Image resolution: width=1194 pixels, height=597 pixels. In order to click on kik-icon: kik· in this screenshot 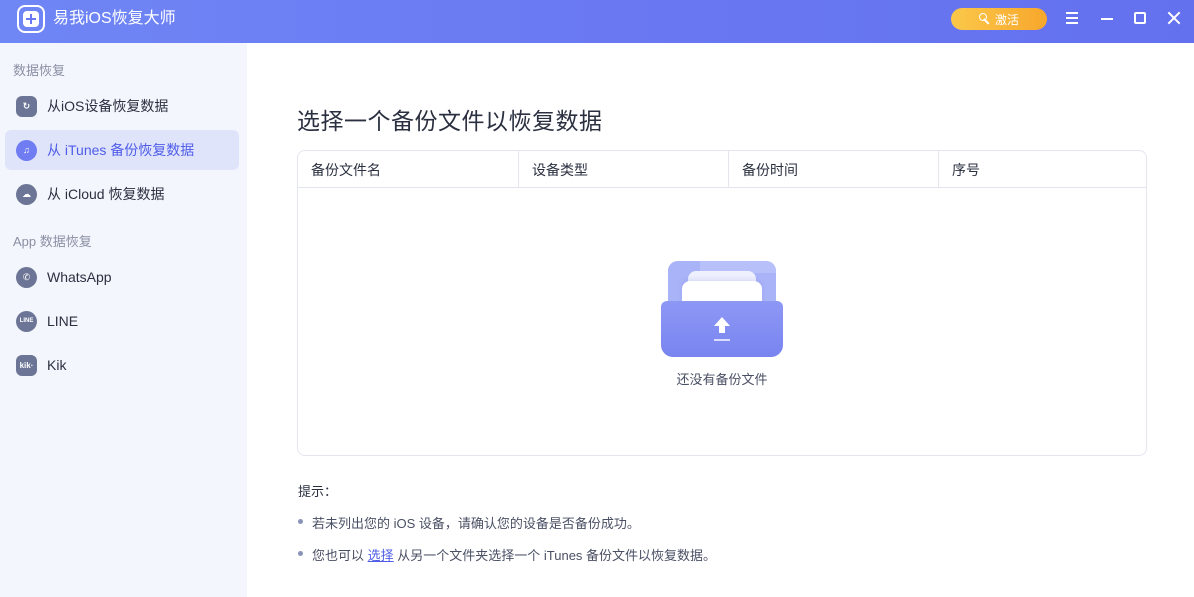, I will do `click(26, 365)`.